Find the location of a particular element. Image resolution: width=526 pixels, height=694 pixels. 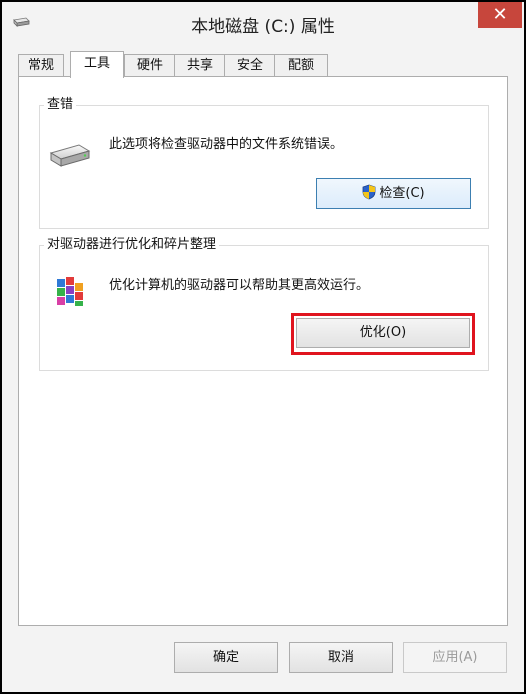

apply-button: 应用(A) is located at coordinates (455, 657).